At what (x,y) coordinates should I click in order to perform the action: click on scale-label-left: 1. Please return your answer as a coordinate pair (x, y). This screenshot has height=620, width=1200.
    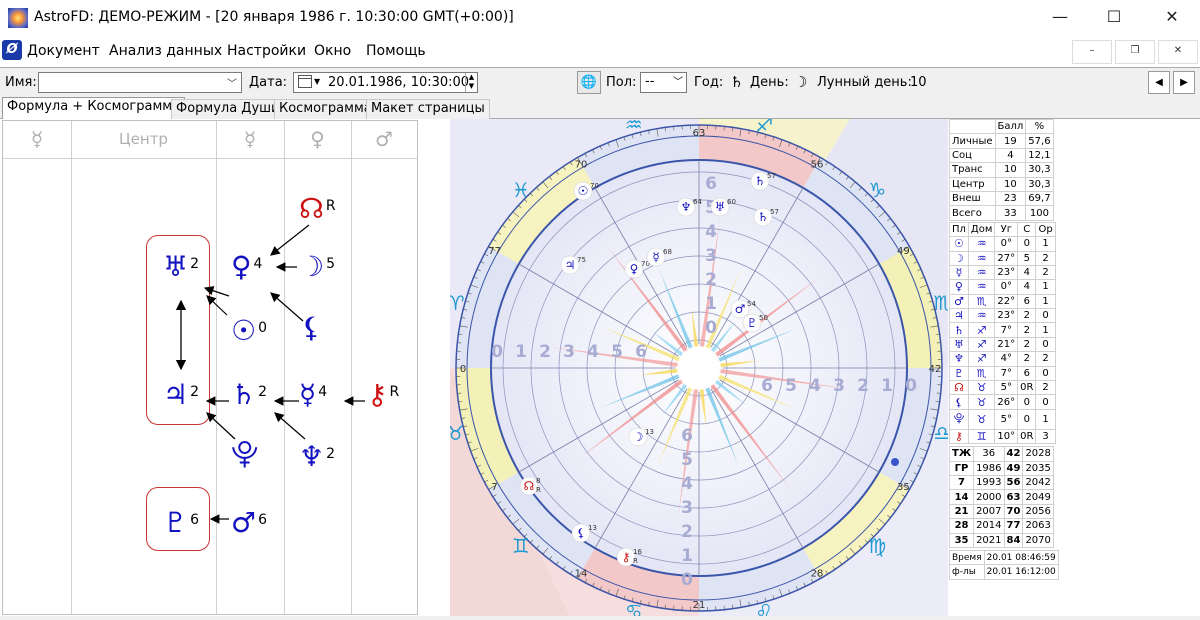
    Looking at the image, I should click on (521, 352).